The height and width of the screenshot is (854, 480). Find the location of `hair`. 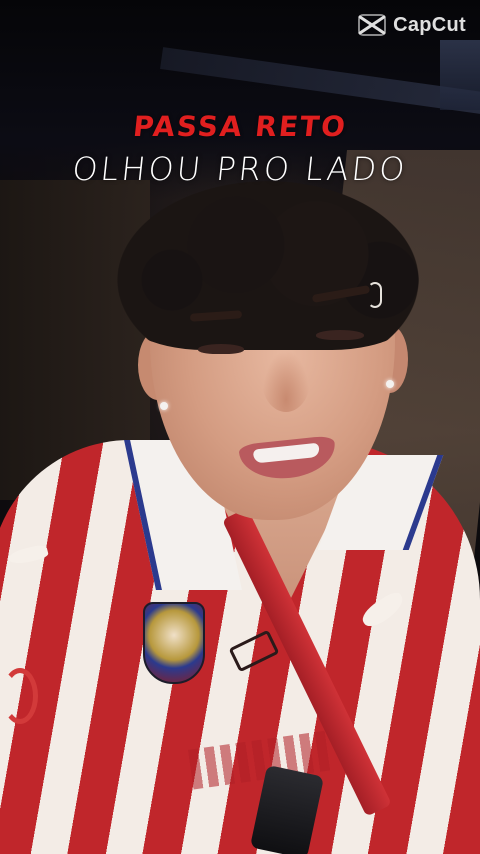

hair is located at coordinates (268, 262).